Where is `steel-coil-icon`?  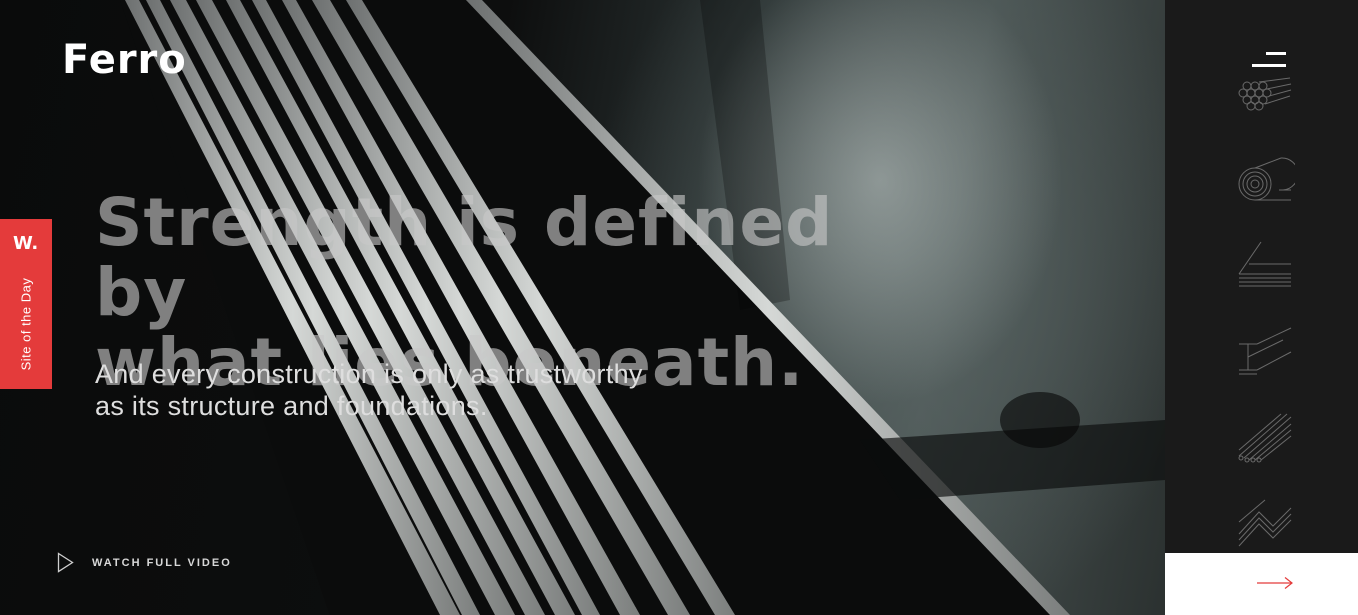
steel-coil-icon is located at coordinates (1266, 179).